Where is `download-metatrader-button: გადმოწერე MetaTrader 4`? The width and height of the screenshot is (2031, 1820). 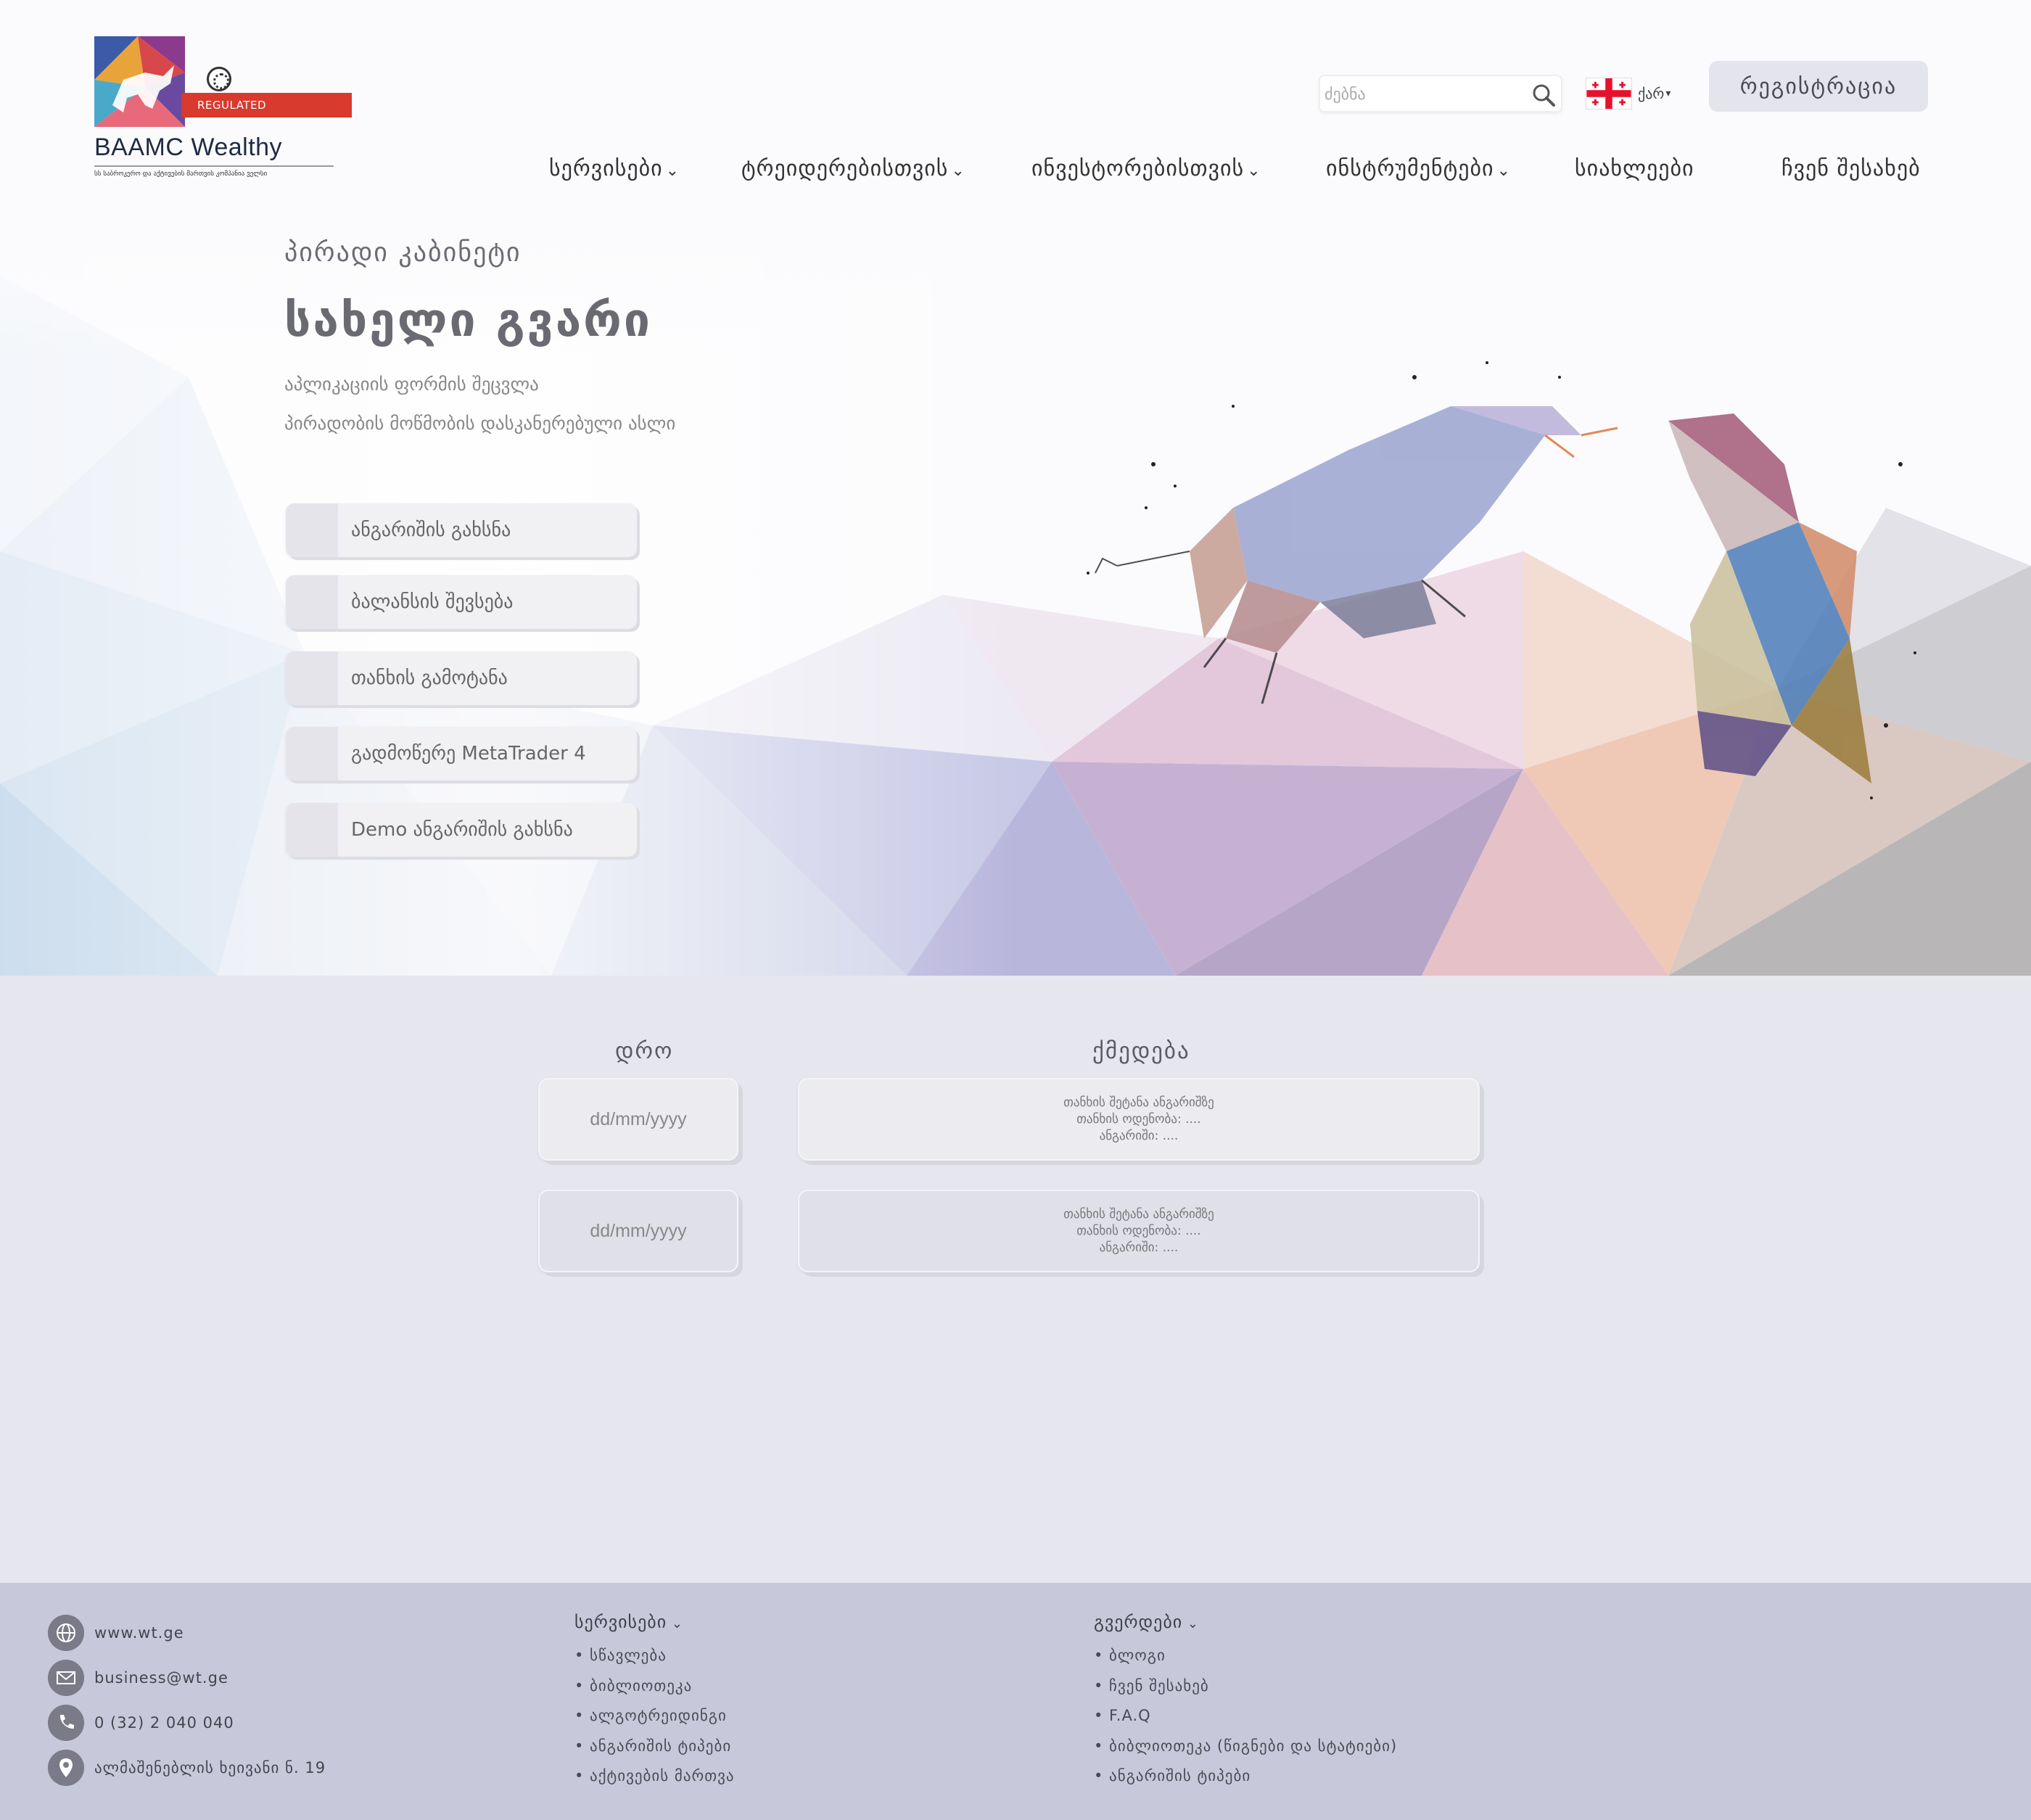
download-metatrader-button: გადმოწერე MetaTrader 4 is located at coordinates (461, 754).